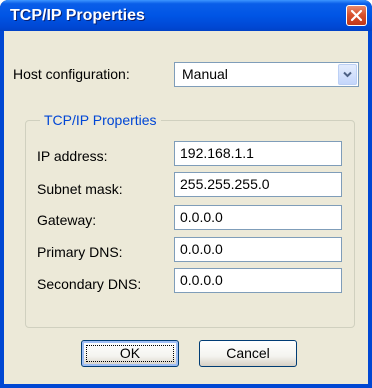 Image resolution: width=372 pixels, height=388 pixels. I want to click on subnet-mask-field: 255.255.255.0, so click(258, 184).